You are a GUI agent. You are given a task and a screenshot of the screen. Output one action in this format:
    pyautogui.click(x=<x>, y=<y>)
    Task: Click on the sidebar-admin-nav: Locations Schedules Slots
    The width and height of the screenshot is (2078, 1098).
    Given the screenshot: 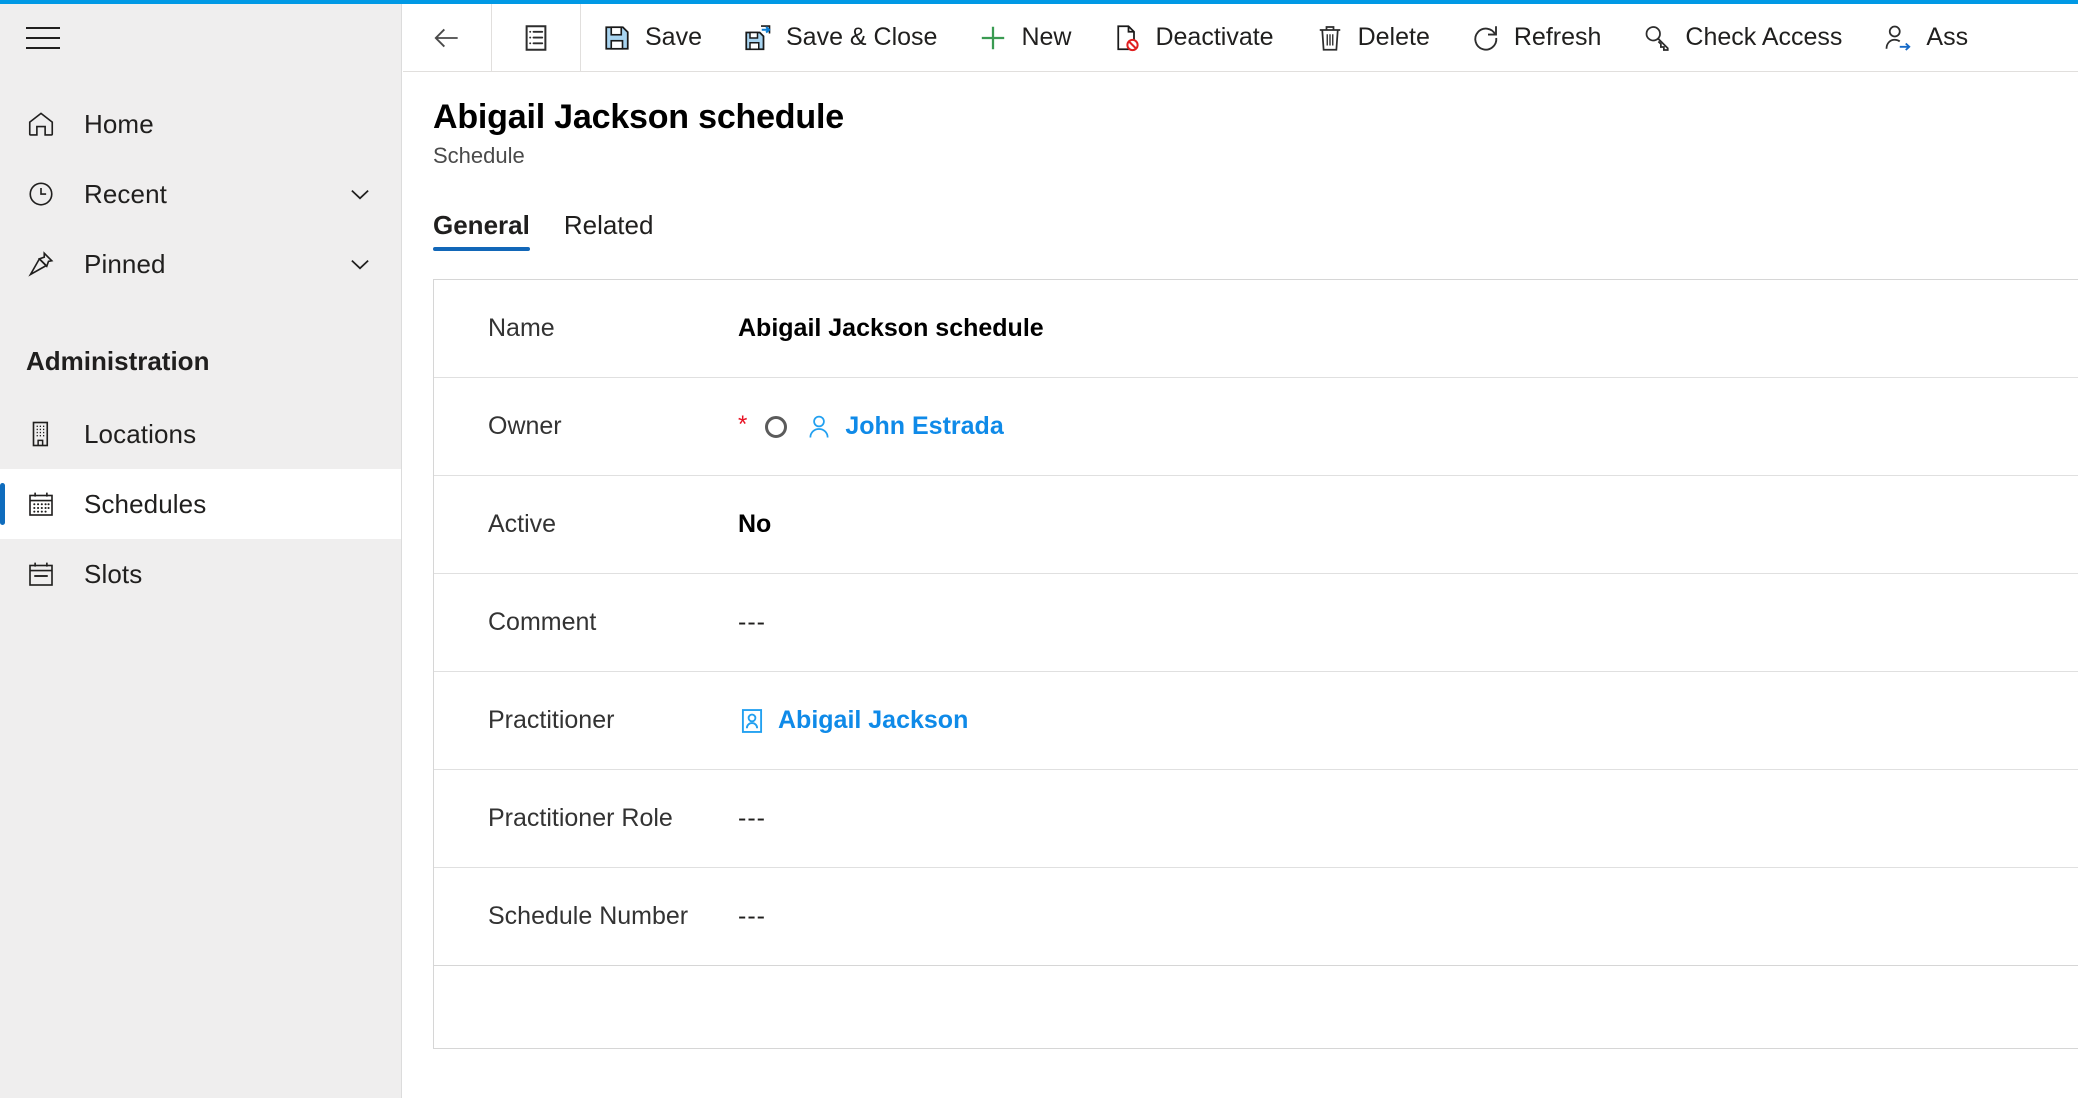 What is the action you would take?
    pyautogui.click(x=200, y=504)
    